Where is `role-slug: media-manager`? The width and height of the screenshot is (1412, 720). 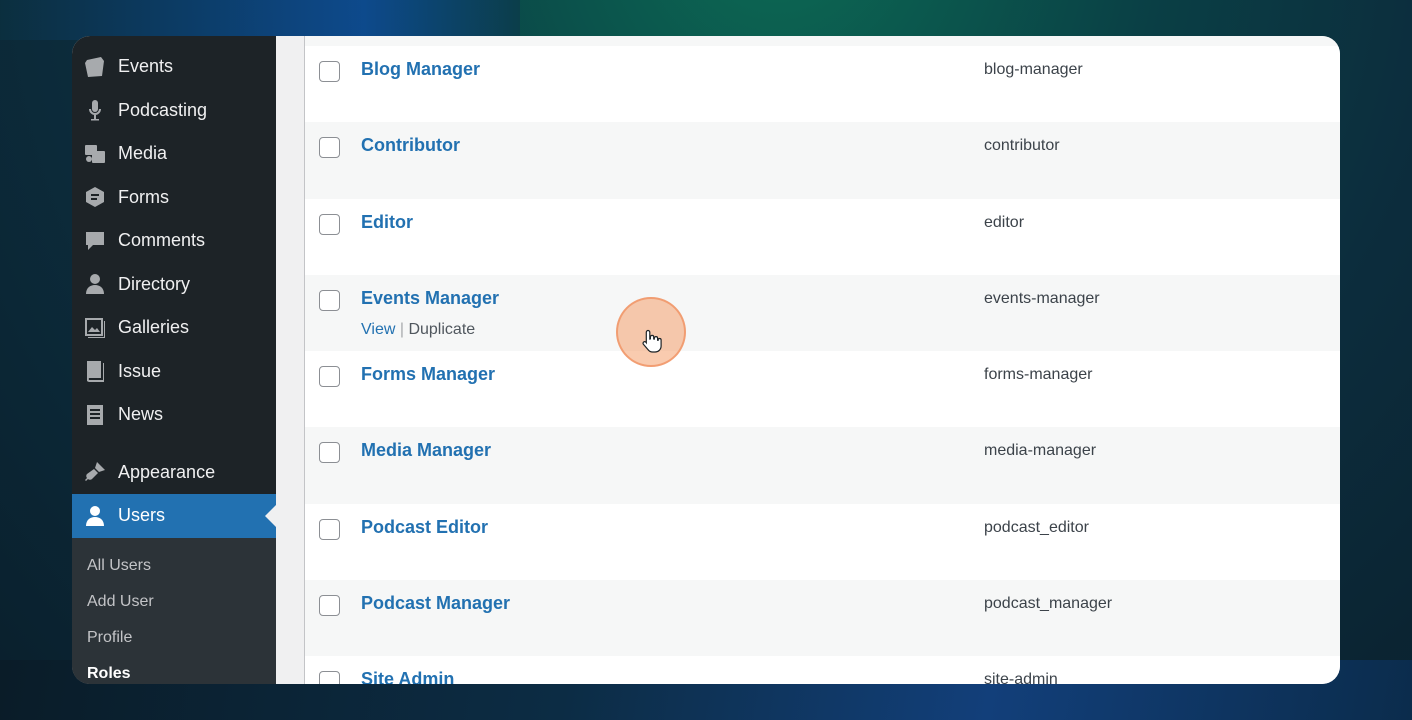
role-slug: media-manager is located at coordinates (1040, 451).